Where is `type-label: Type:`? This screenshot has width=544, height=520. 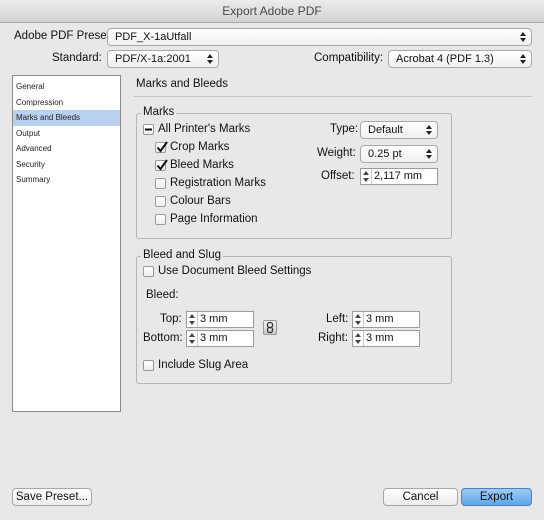 type-label: Type: is located at coordinates (344, 129).